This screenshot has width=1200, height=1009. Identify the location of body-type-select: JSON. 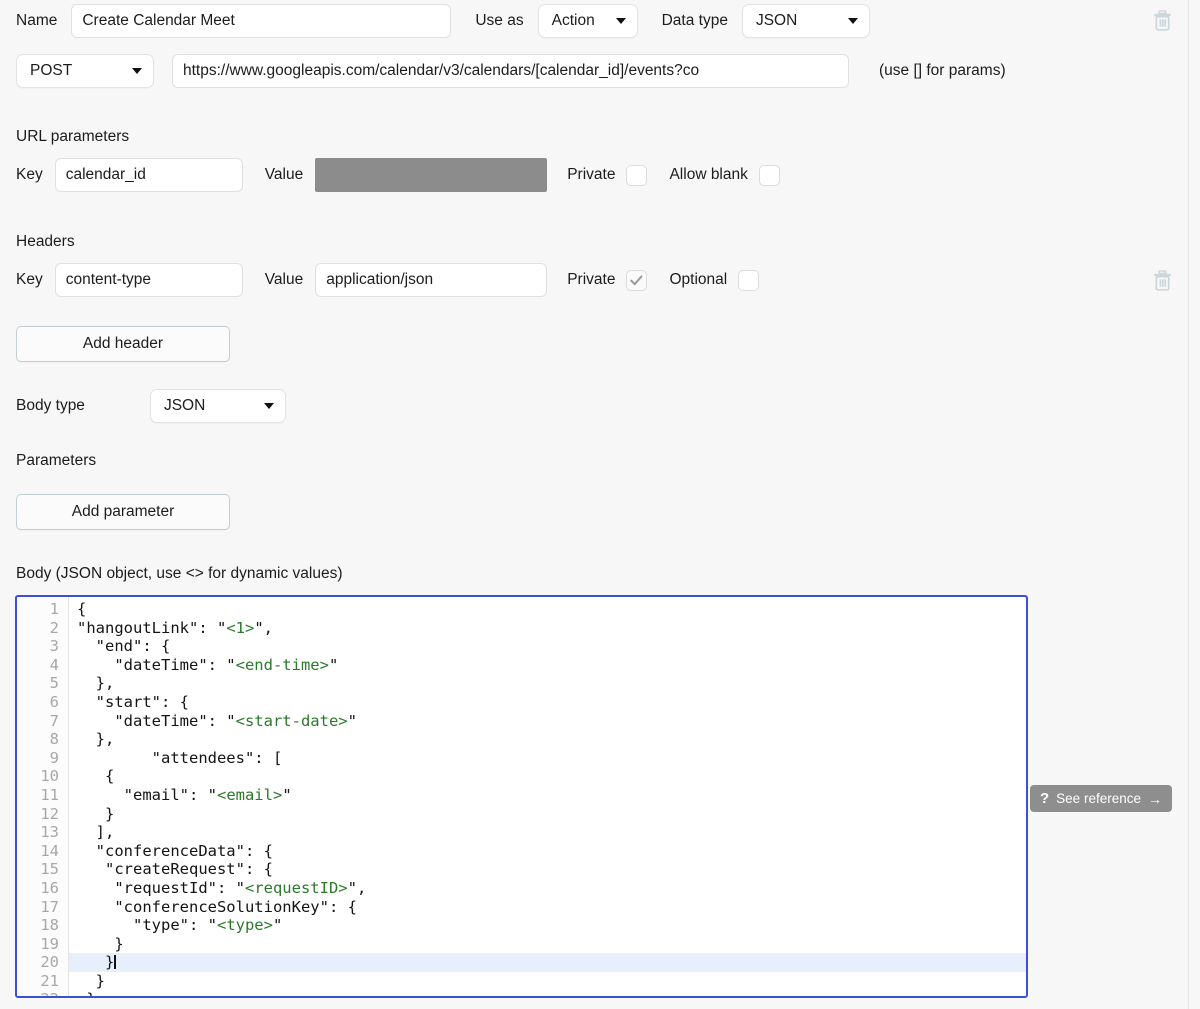
(217, 406).